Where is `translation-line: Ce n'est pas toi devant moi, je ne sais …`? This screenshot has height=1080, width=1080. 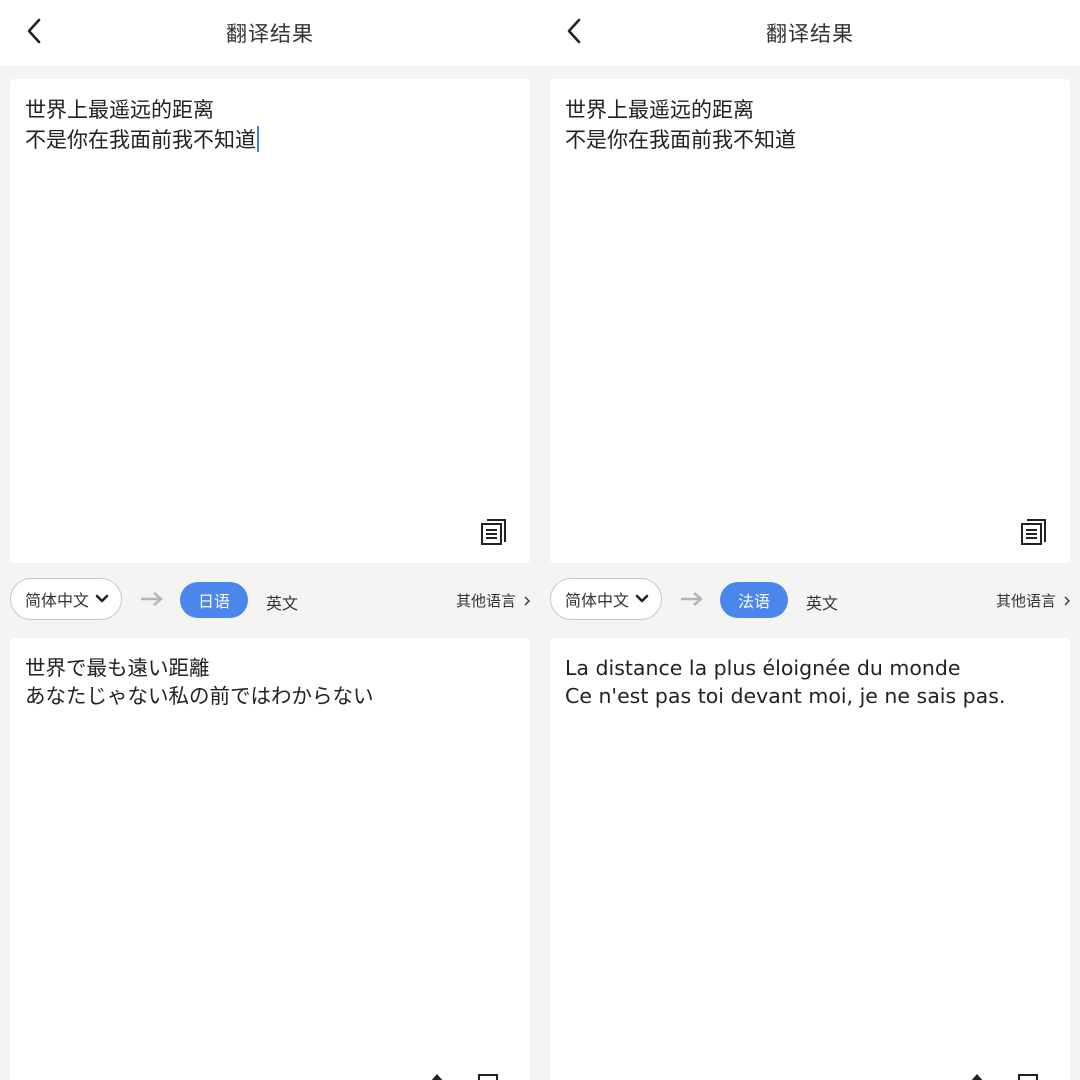
translation-line: Ce n'est pas toi devant moi, je ne sais … is located at coordinates (785, 696).